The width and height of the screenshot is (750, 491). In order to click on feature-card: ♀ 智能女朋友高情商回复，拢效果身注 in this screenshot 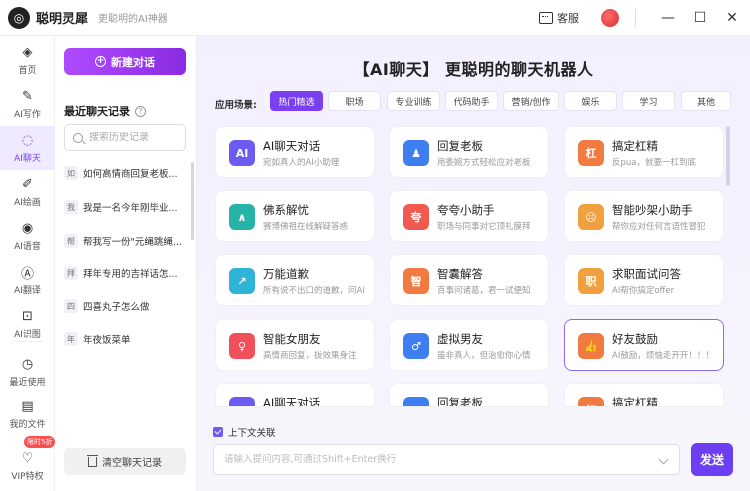, I will do `click(295, 345)`.